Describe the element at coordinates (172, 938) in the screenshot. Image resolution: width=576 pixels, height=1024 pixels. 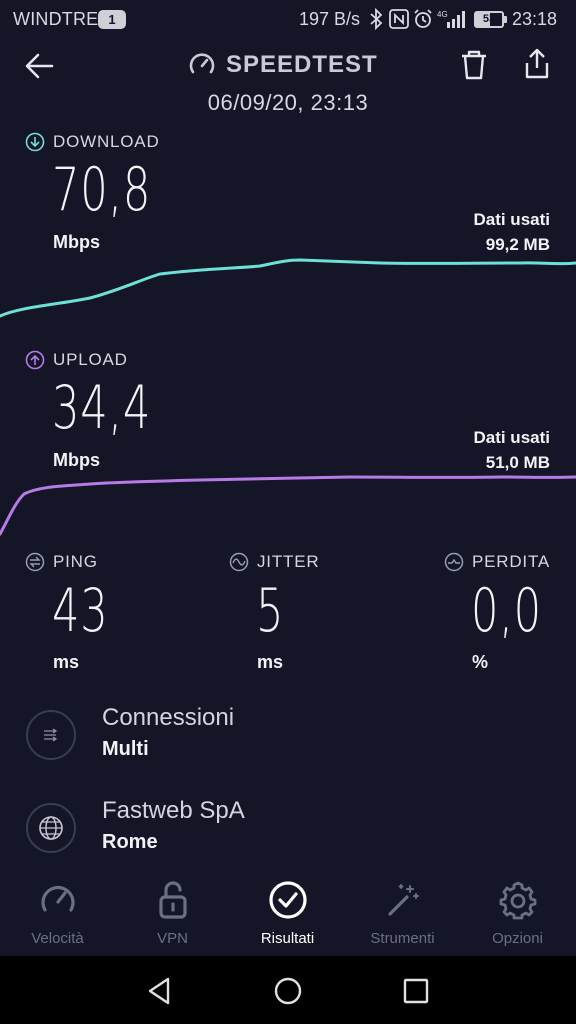
I see `nav-label-vpn: VPN` at that location.